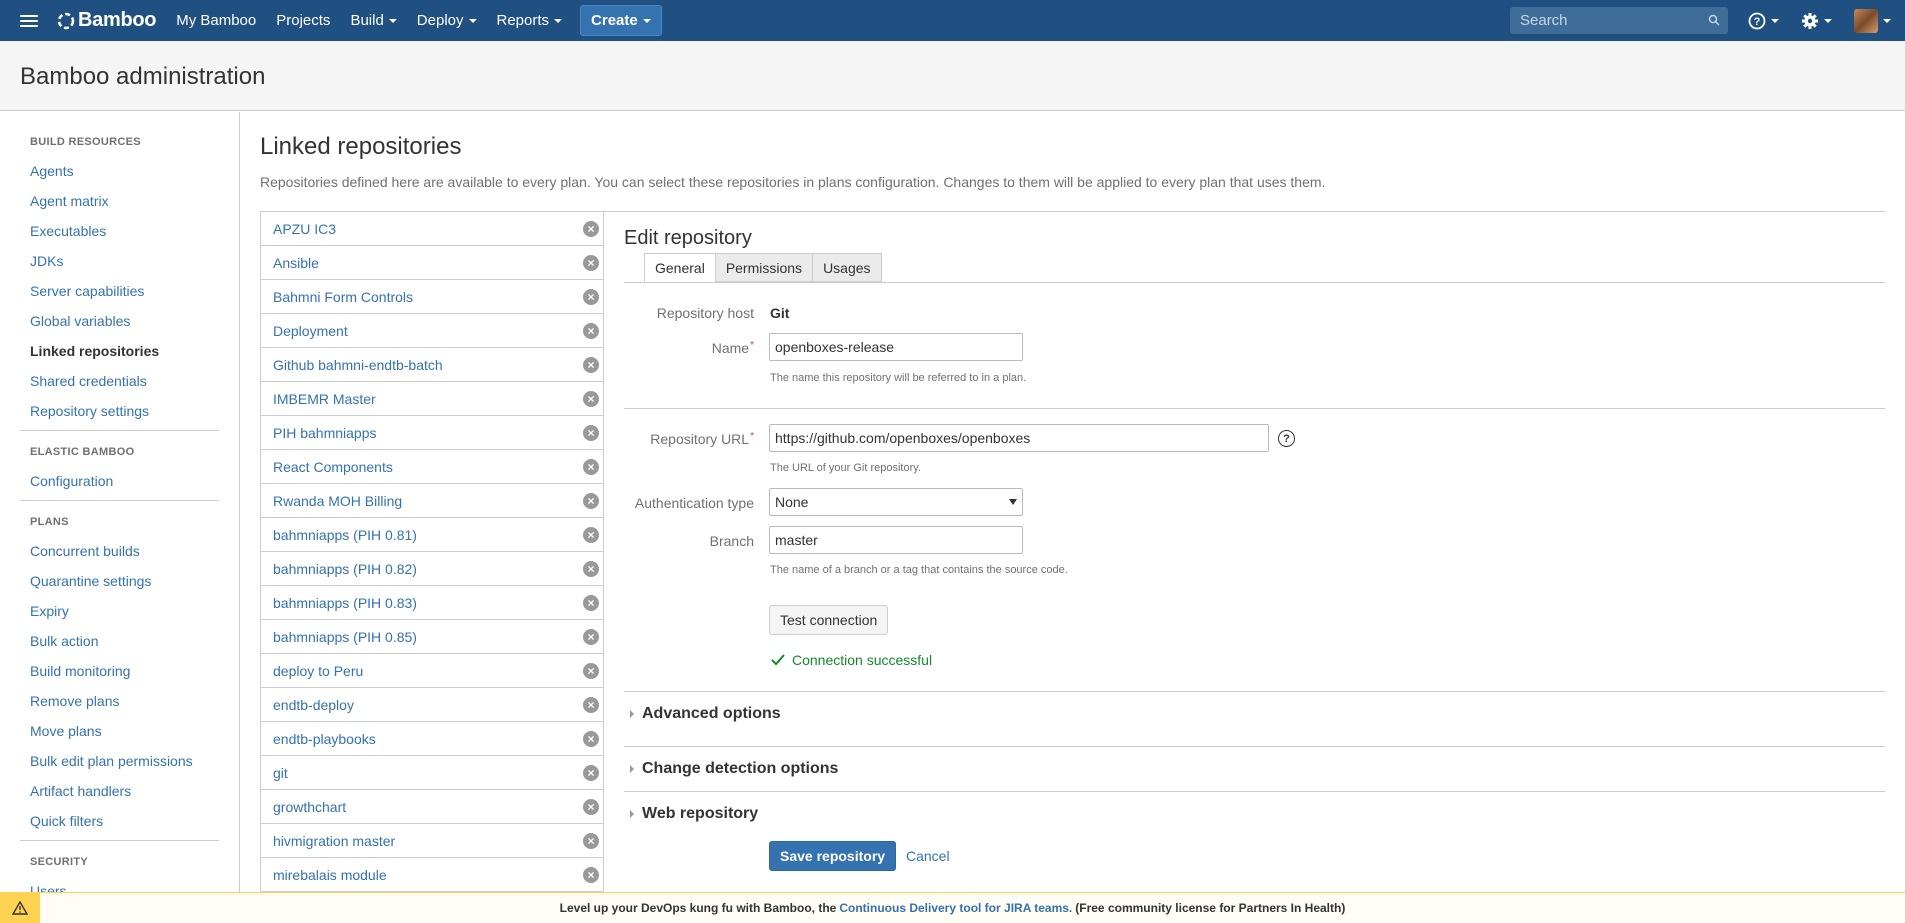 The image size is (1905, 923). I want to click on change-detection-toggle: Change detection options, so click(731, 769).